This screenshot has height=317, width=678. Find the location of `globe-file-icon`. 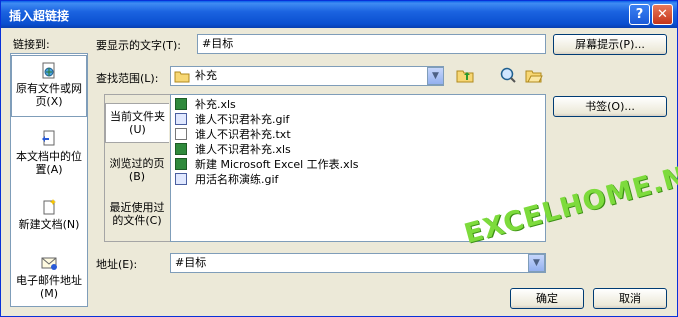

globe-file-icon is located at coordinates (48, 70).